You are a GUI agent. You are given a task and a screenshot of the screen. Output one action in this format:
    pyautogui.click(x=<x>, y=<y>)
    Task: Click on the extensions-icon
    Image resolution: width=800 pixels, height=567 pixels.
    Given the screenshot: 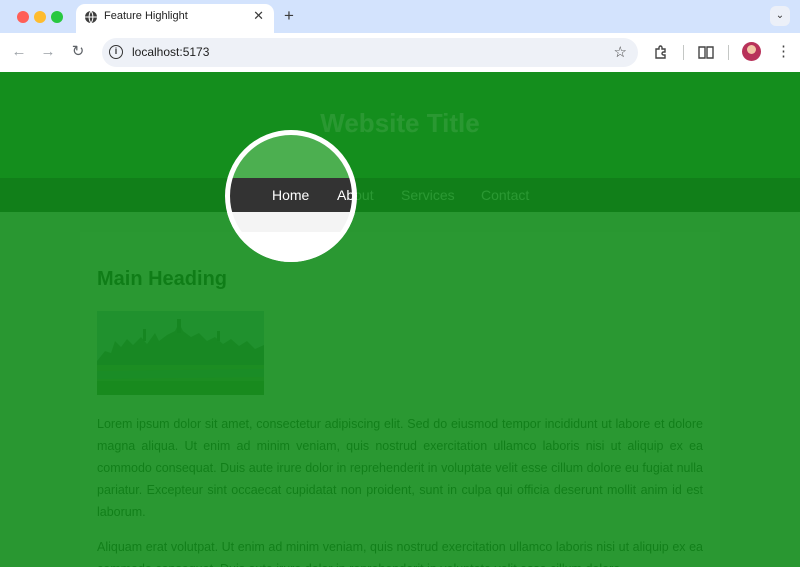 What is the action you would take?
    pyautogui.click(x=661, y=52)
    